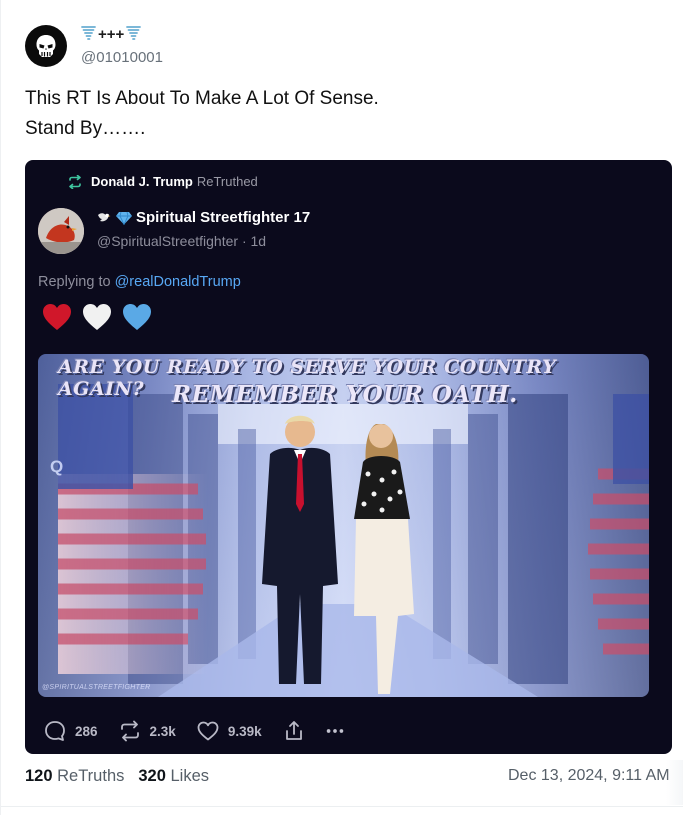  Describe the element at coordinates (208, 731) in the screenshot. I see `heart-outline-icon` at that location.